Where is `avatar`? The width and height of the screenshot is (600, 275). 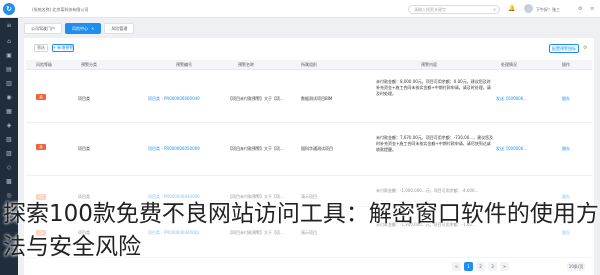
avatar is located at coordinates (528, 8).